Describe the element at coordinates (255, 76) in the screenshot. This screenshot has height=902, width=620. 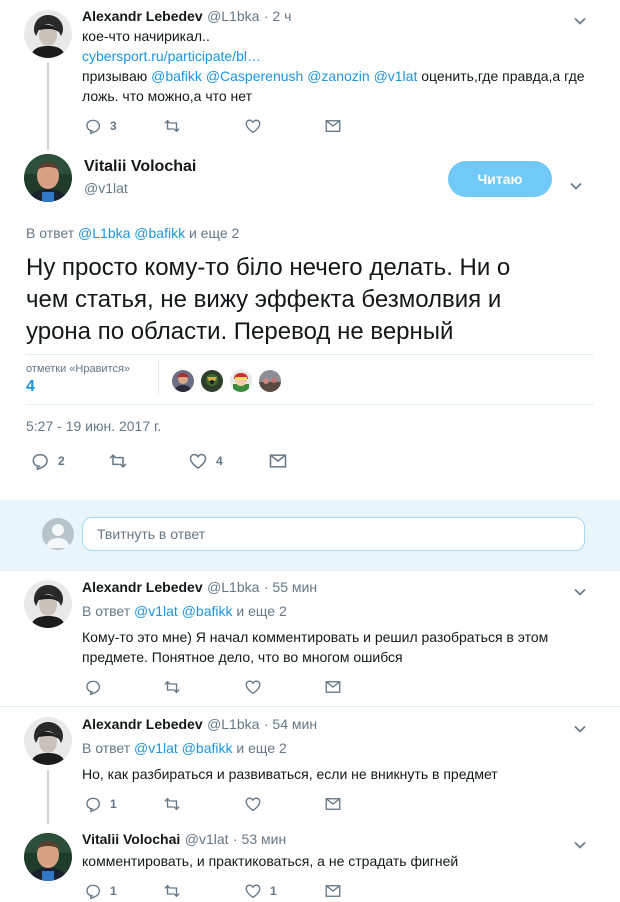
I see `mention-link: @Casperenush` at that location.